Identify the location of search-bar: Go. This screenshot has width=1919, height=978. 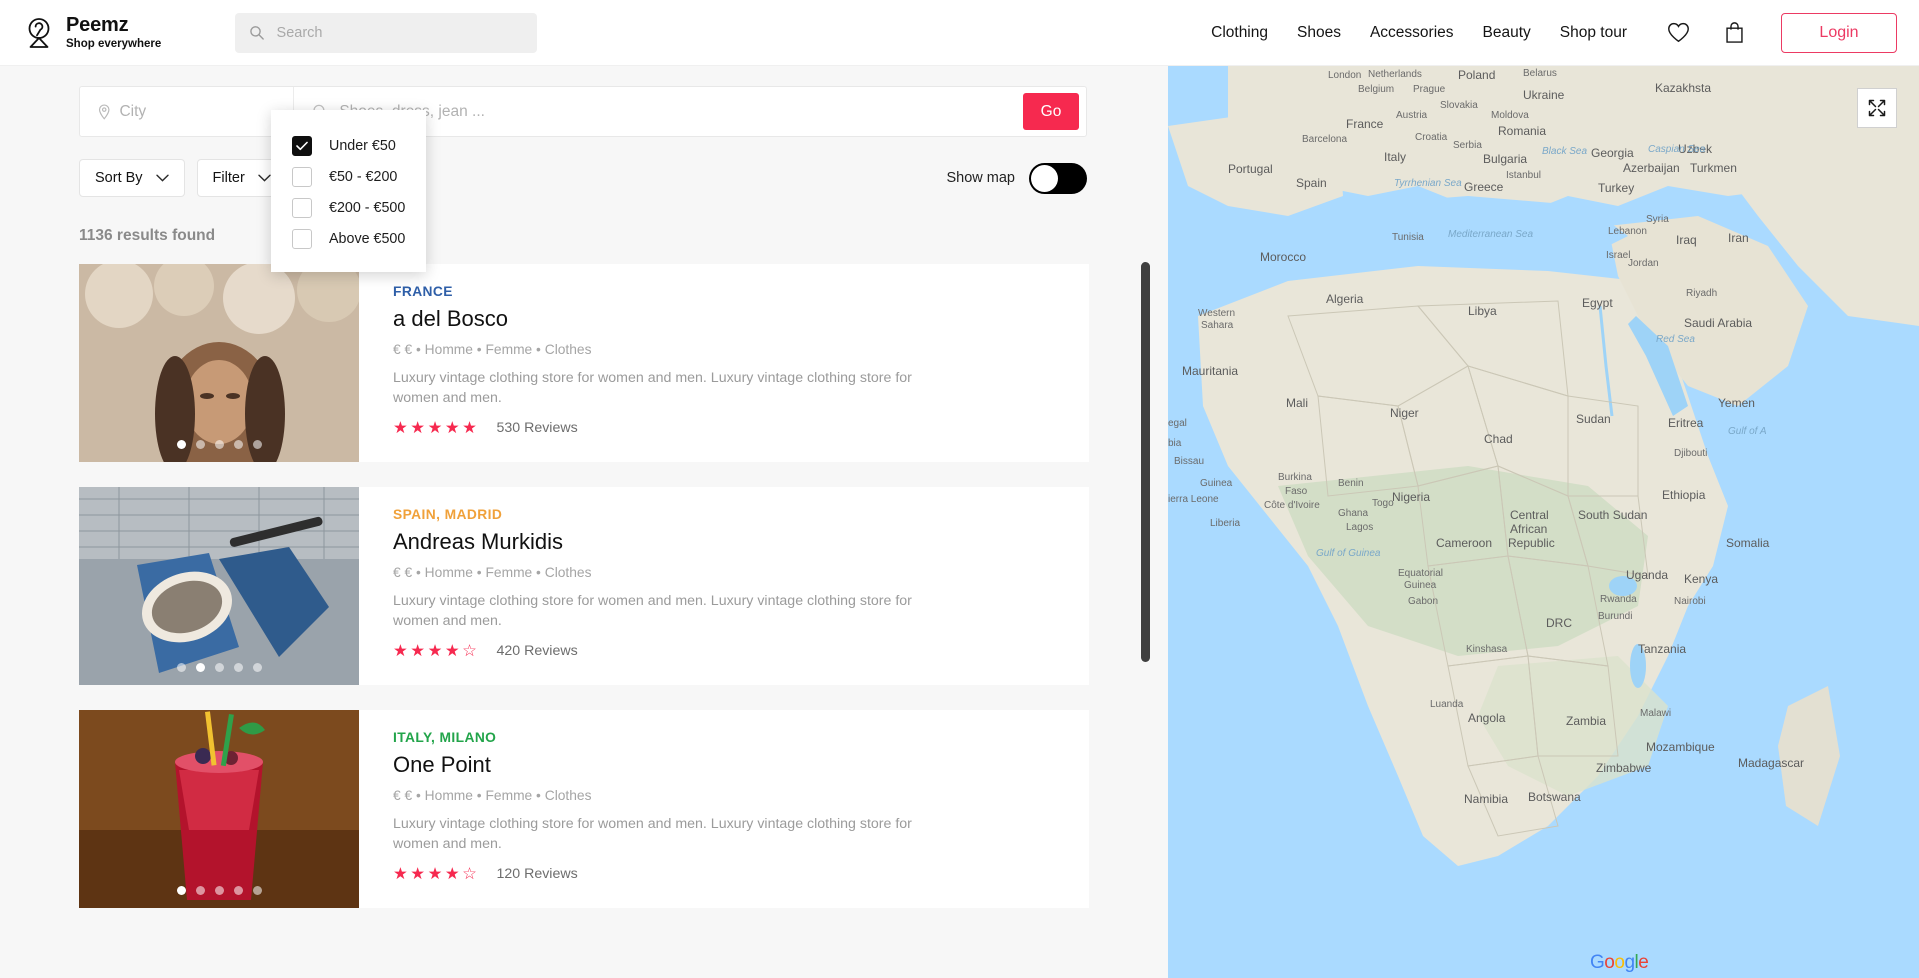
(583, 111).